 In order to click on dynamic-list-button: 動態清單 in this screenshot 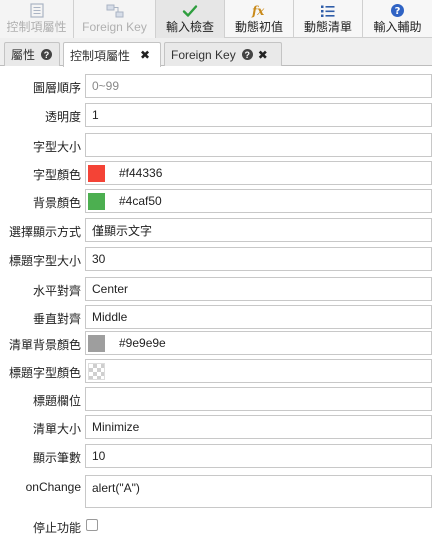, I will do `click(328, 19)`.